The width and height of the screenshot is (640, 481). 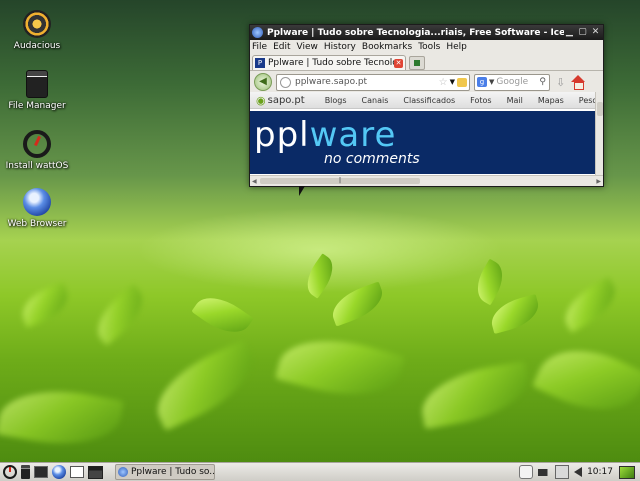 What do you see at coordinates (123, 472) in the screenshot?
I see `iceweasel-task-icon` at bounding box center [123, 472].